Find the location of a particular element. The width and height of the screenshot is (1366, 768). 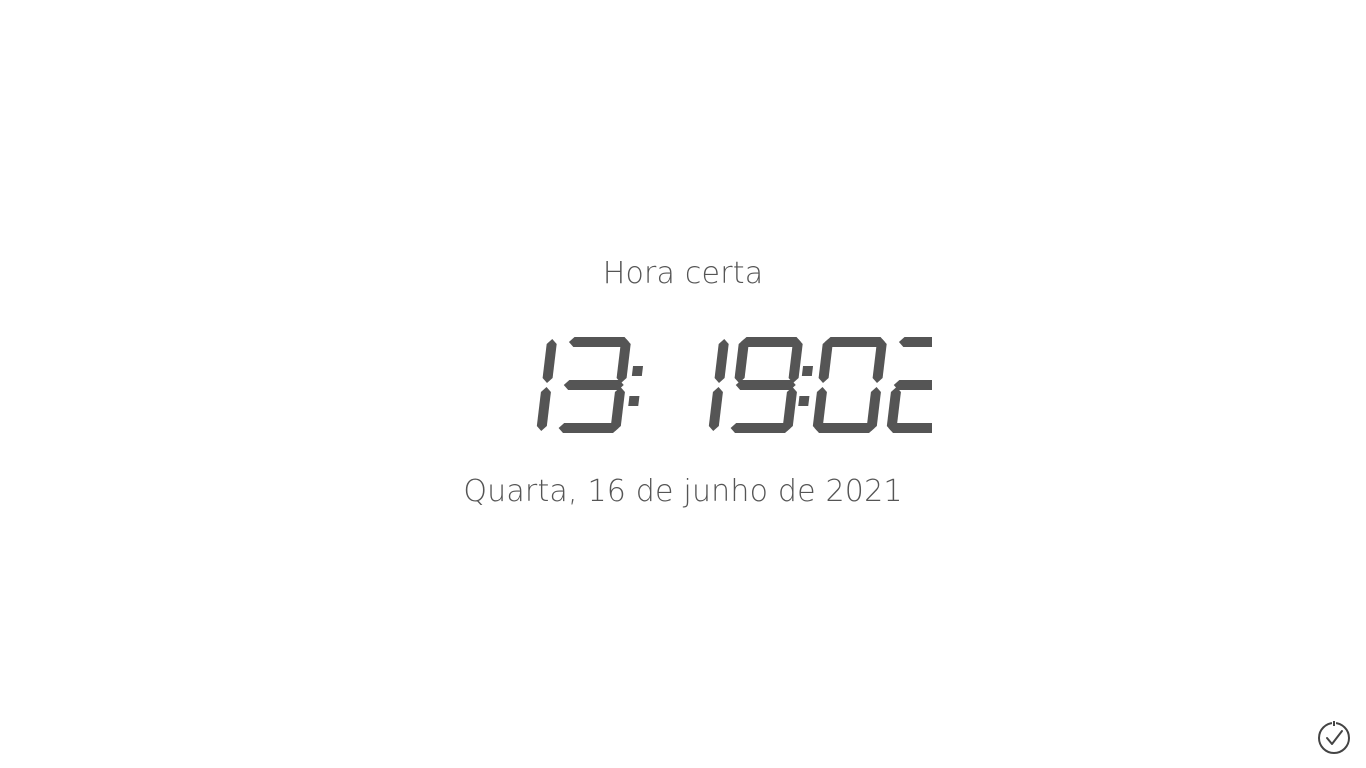

digital-clock is located at coordinates (707, 385).